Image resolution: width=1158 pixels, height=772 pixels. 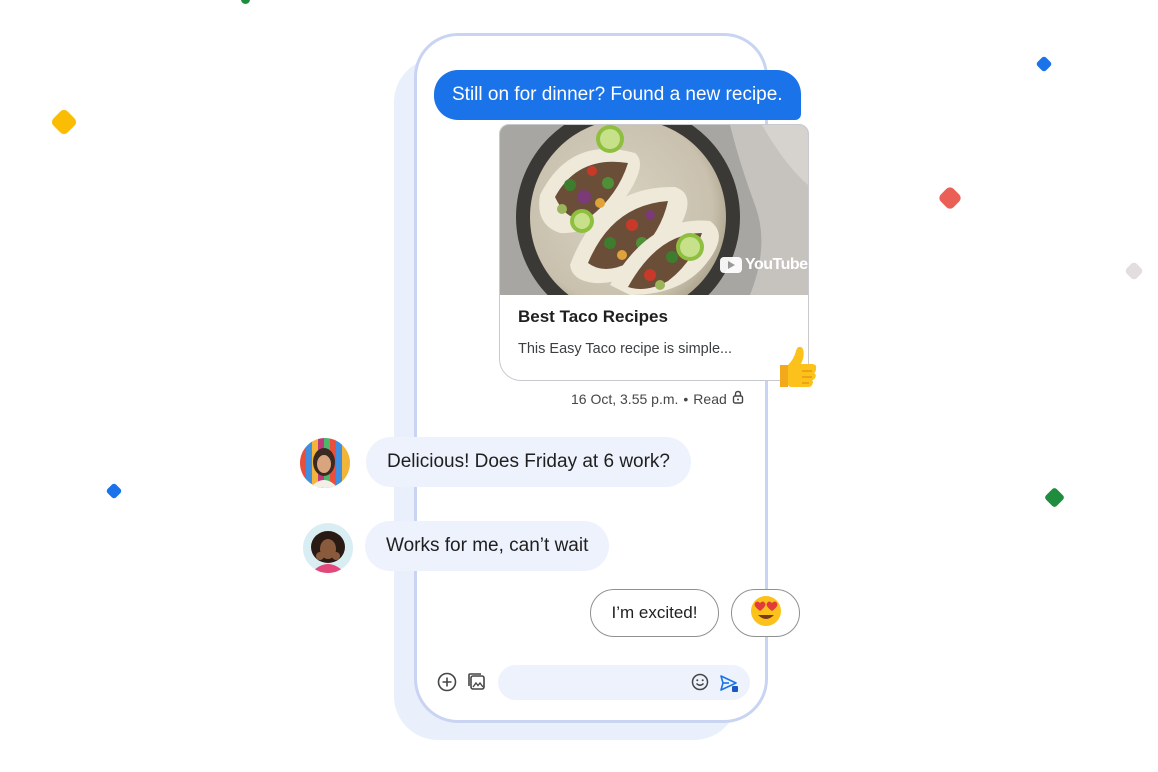 I want to click on outgoing-message-bubble: Still on for dinner? Found a new recipe., so click(x=617, y=95).